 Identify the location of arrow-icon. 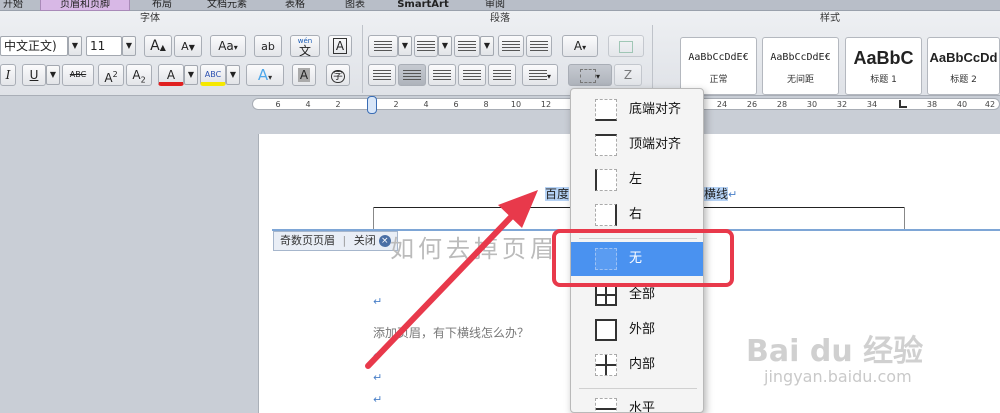
(451, 279).